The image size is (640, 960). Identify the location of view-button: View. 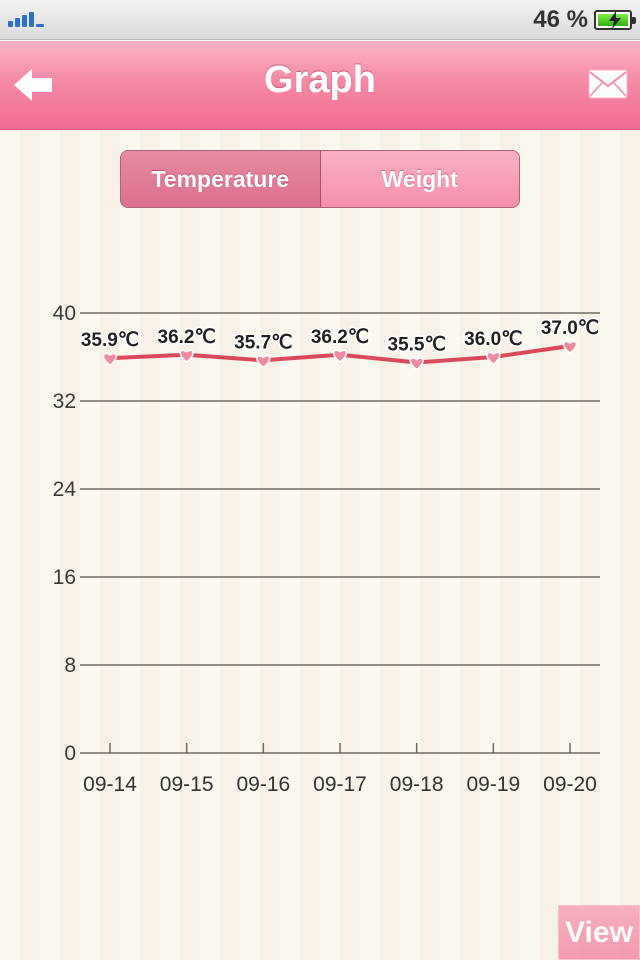
(599, 932).